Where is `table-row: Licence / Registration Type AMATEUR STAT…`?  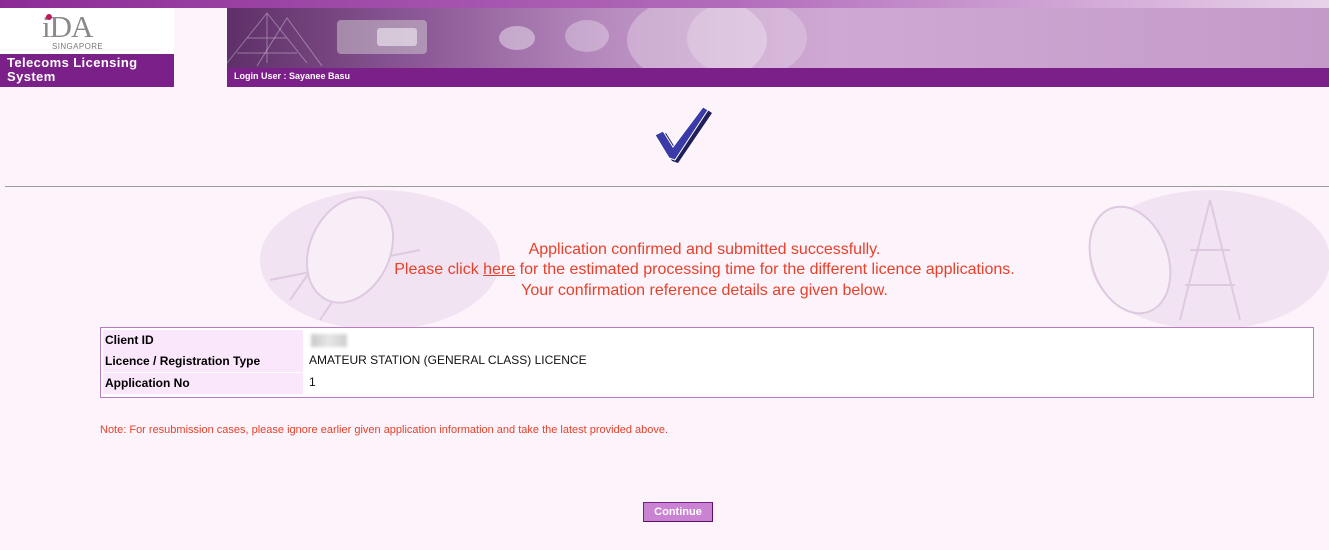
table-row: Licence / Registration Type AMATEUR STAT… is located at coordinates (706, 361).